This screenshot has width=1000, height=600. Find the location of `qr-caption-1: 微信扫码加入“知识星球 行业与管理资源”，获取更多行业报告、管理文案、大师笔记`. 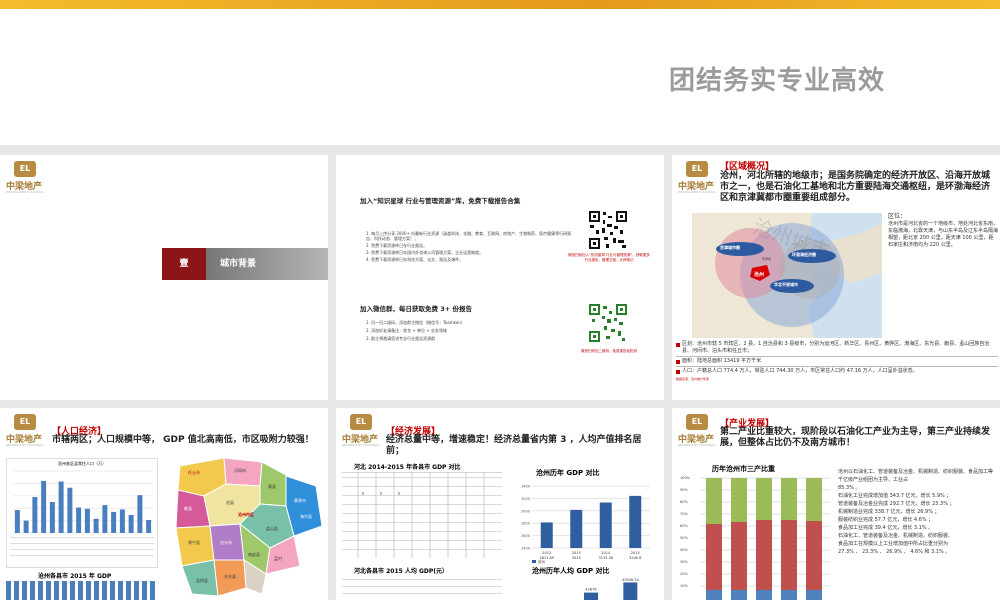

qr-caption-1: 微信扫码加入“知识星球 行业与管理资源”，获取更多行业报告、管理文案、大师笔记 is located at coordinates (609, 257).